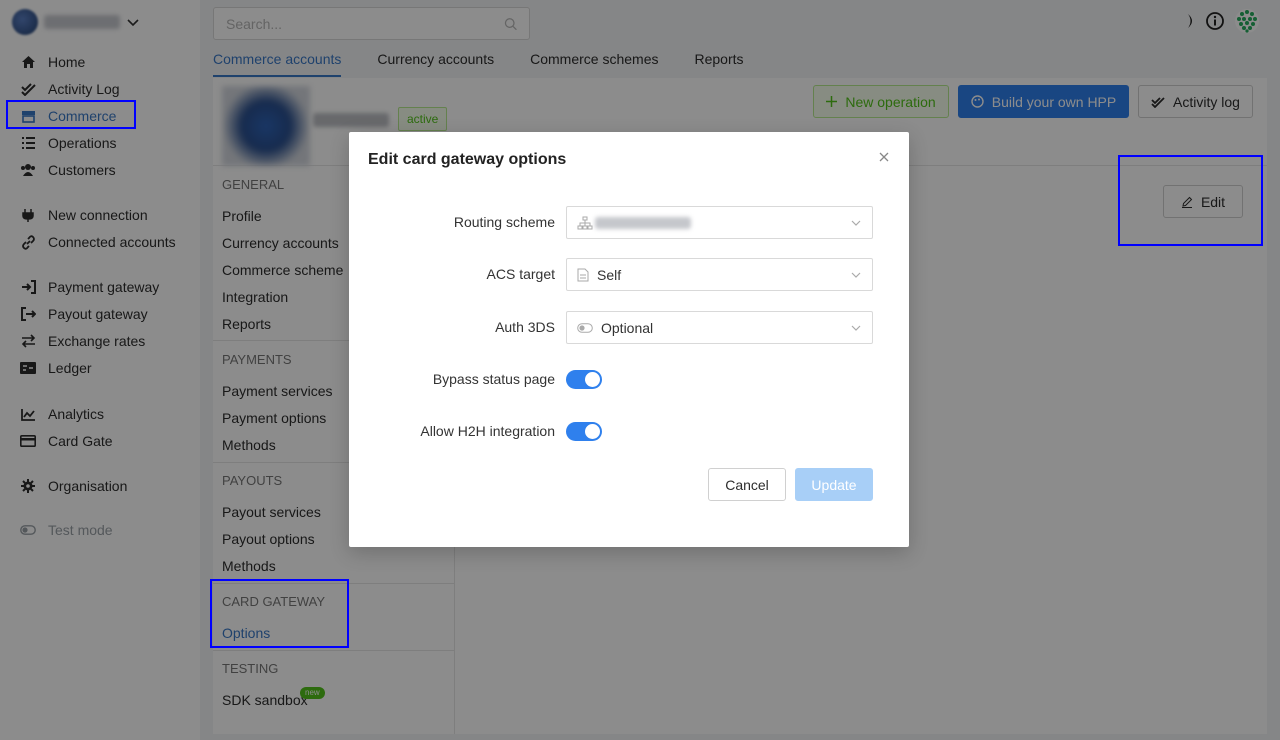 The height and width of the screenshot is (740, 1280). Describe the element at coordinates (584, 379) in the screenshot. I see `bypass-status-page-toggle` at that location.